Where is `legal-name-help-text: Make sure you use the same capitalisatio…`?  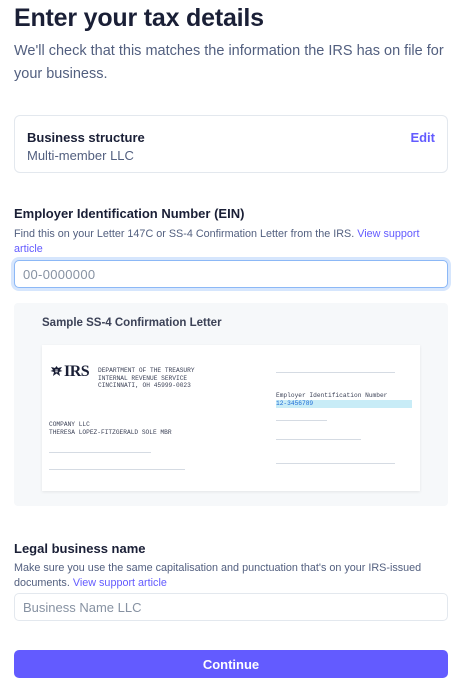 legal-name-help-text: Make sure you use the same capitalisatio… is located at coordinates (234, 575).